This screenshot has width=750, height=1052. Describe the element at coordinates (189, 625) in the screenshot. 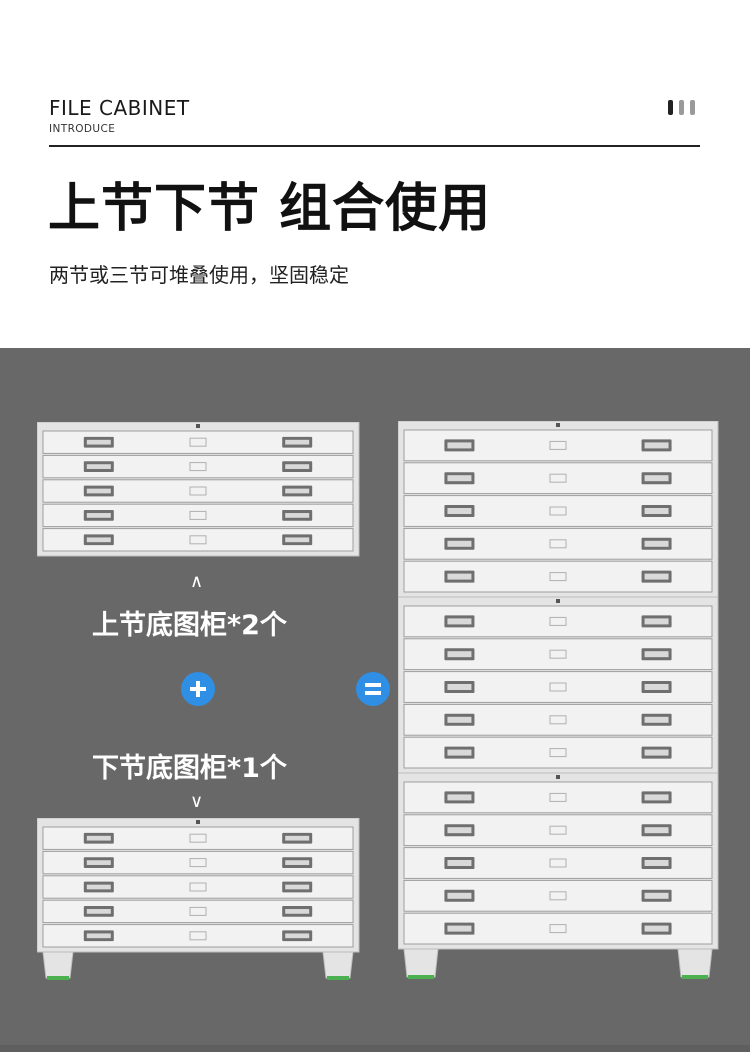

I see `upper-section-label: 上节底图柜*2个` at that location.